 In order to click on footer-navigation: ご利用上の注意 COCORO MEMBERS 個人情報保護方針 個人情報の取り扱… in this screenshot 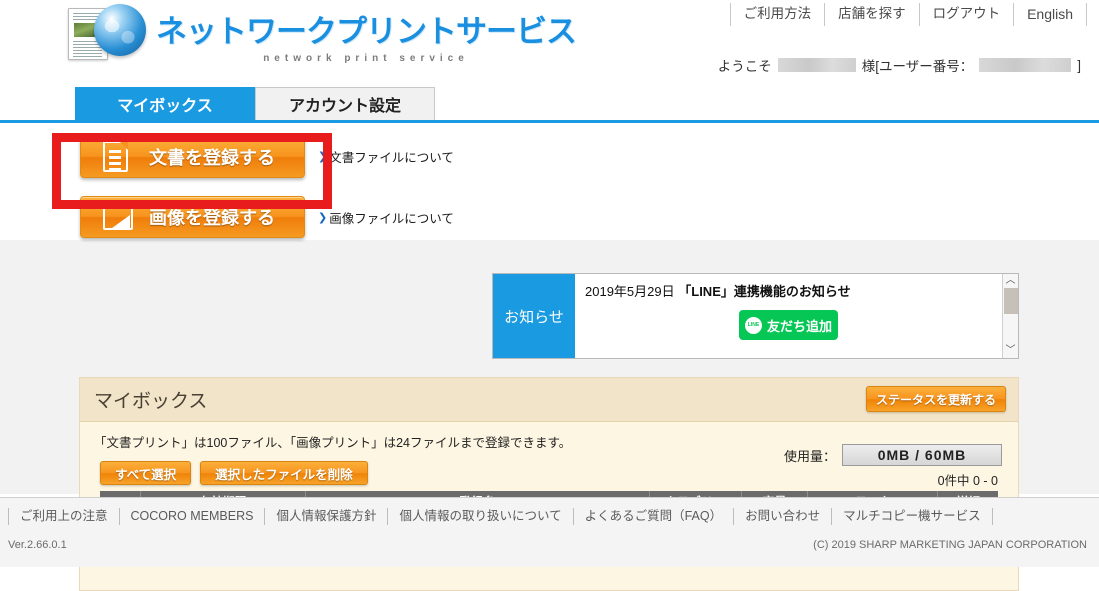, I will do `click(549, 511)`.